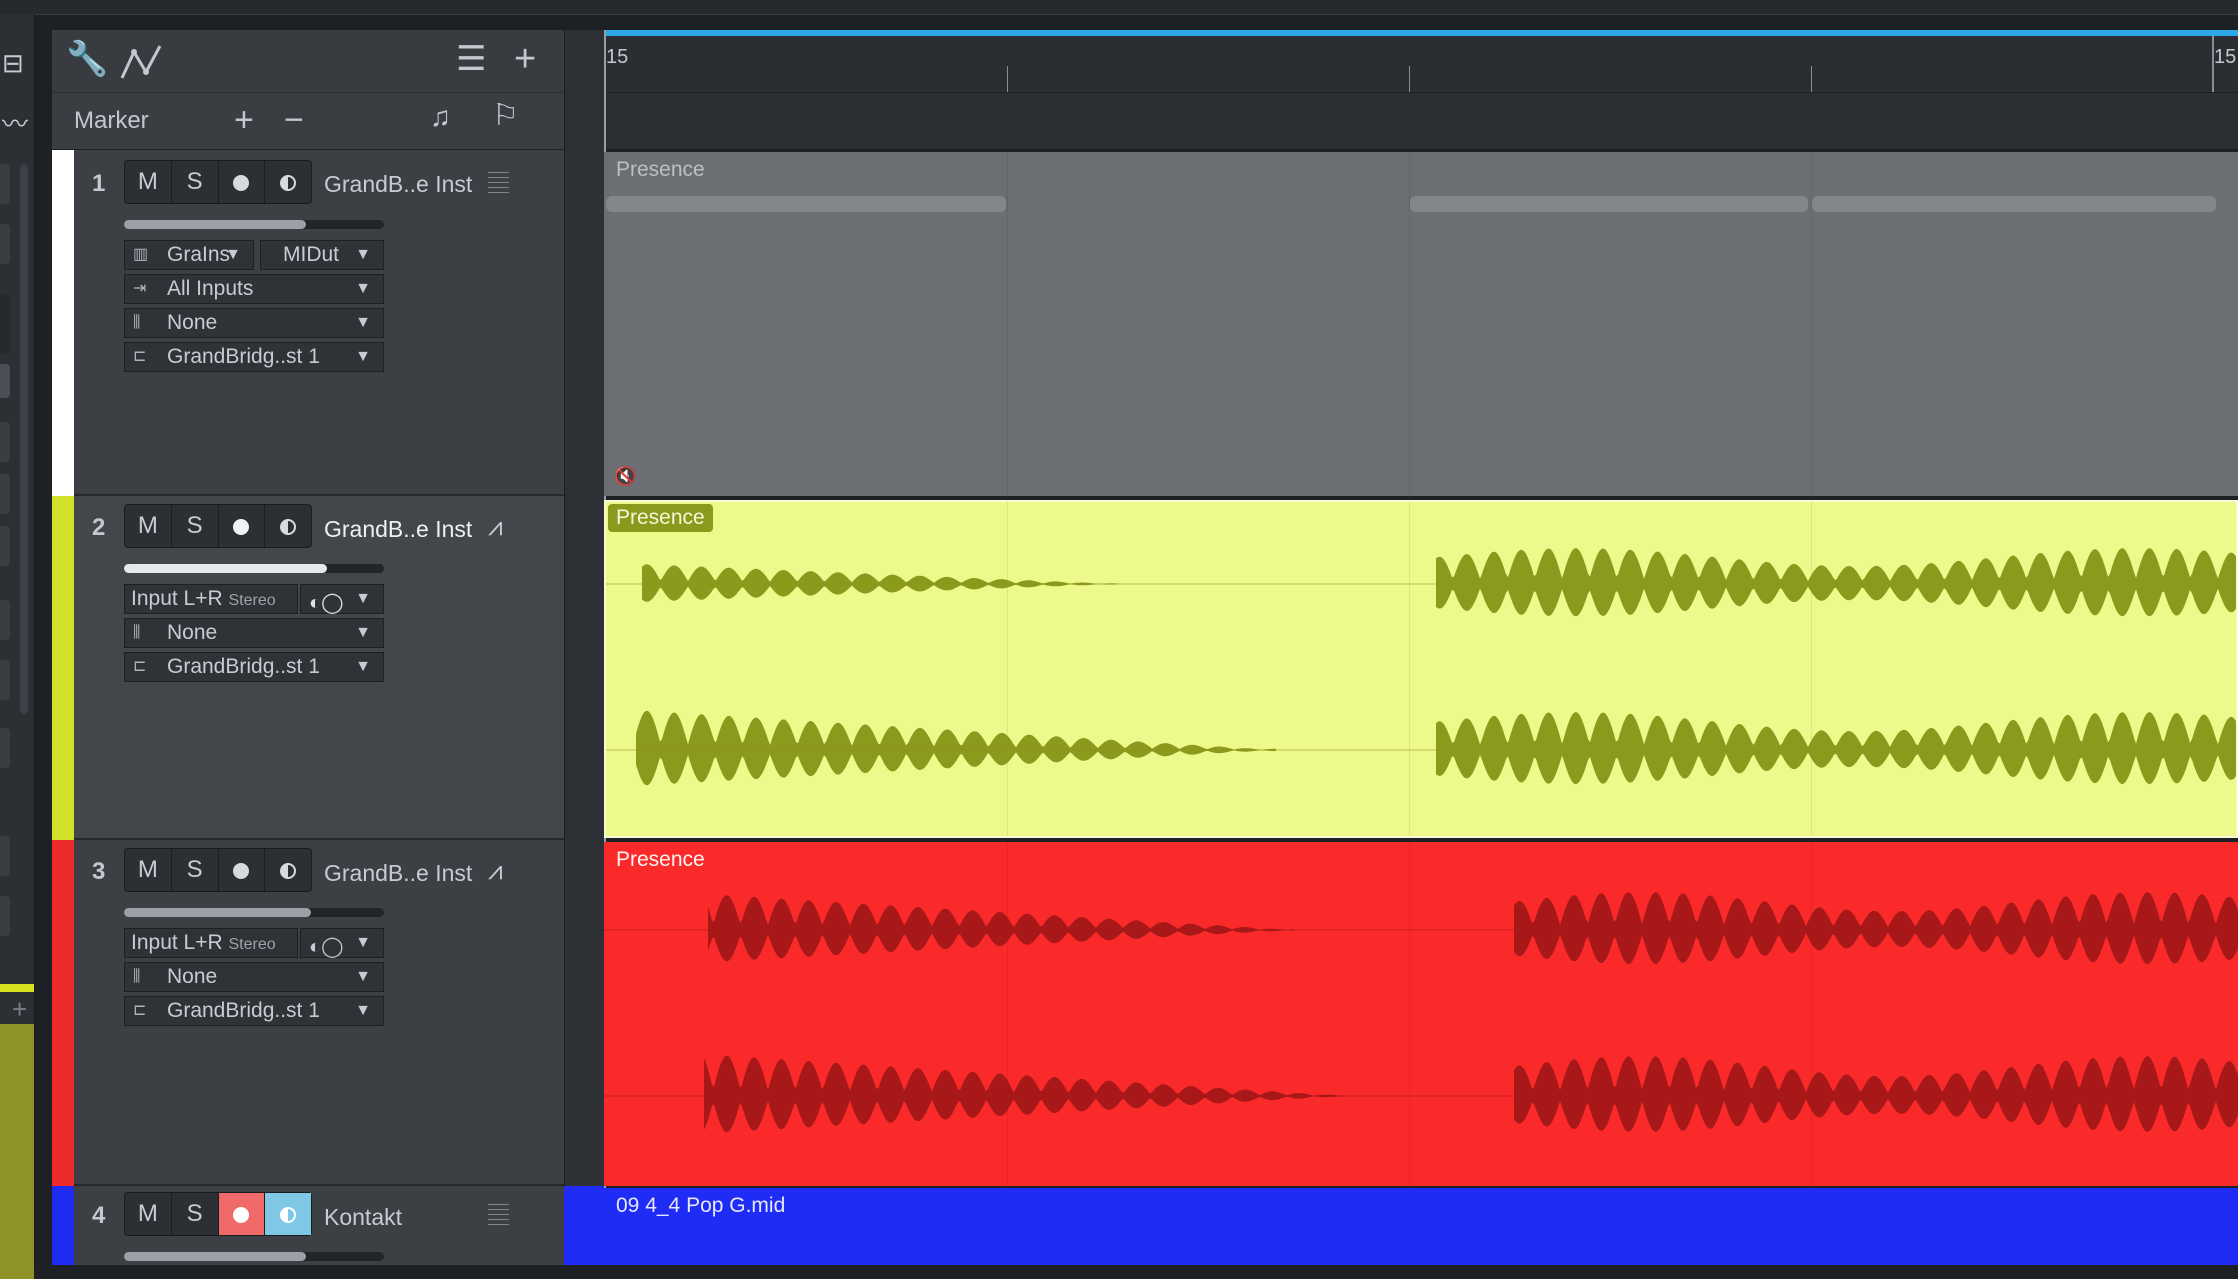  What do you see at coordinates (1421, 61) in the screenshot?
I see `timeline-ruler: 15 15` at bounding box center [1421, 61].